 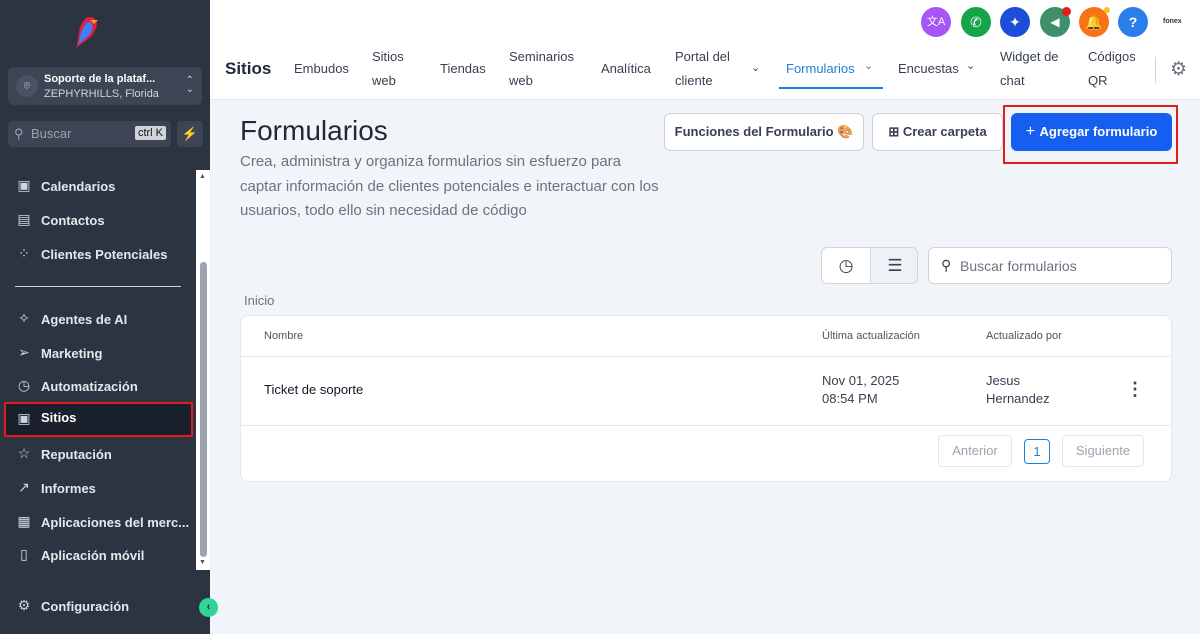 I want to click on account-logo: fonex, so click(x=1172, y=21).